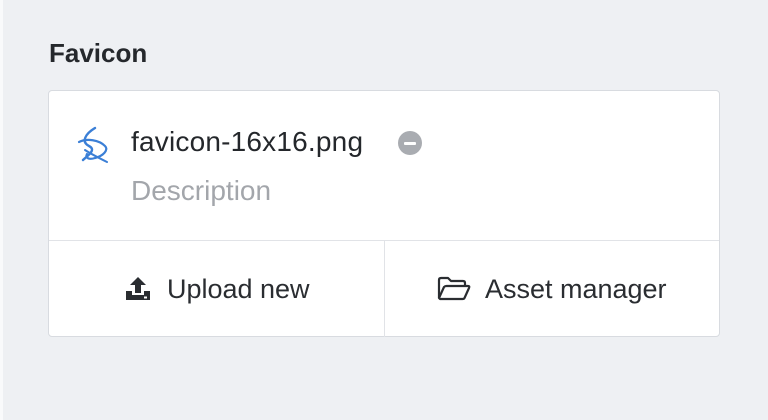 The image size is (768, 420). Describe the element at coordinates (341, 191) in the screenshot. I see `description-input` at that location.